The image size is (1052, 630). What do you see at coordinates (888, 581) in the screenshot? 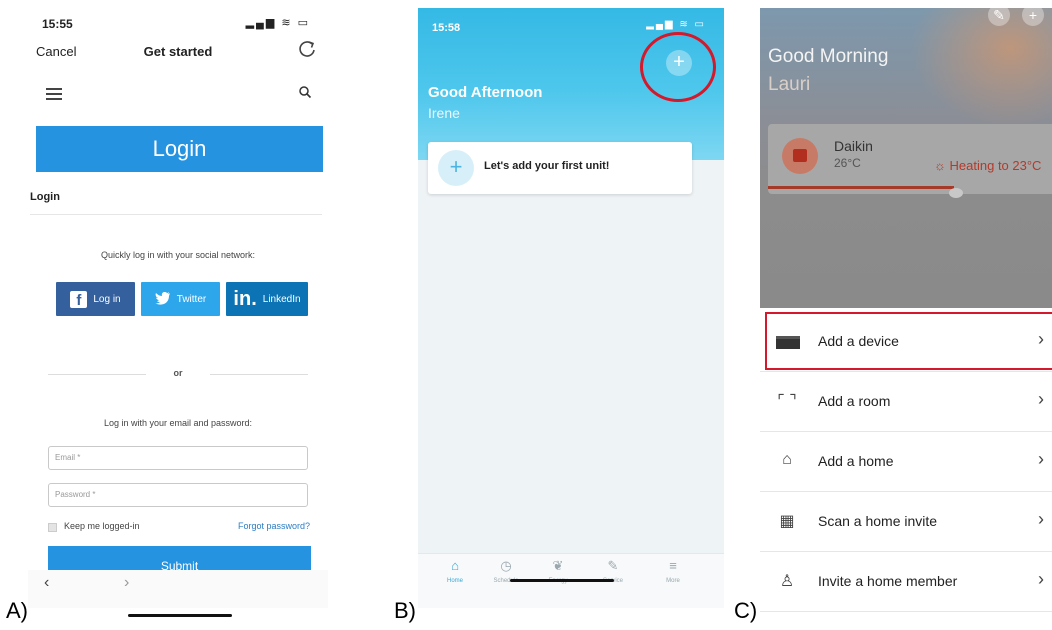
I see `menu-item-label: Invite a home member` at bounding box center [888, 581].